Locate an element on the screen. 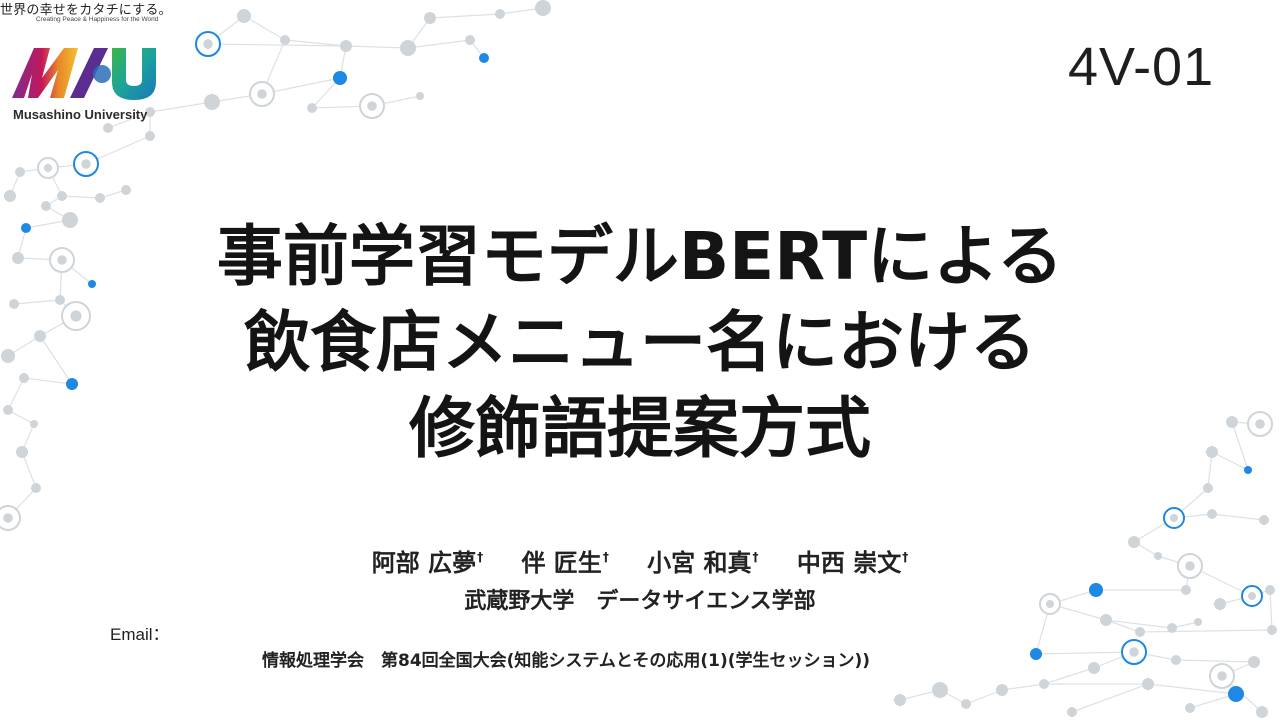  title-line-2: 飲食店メニュー名における is located at coordinates (640, 342).